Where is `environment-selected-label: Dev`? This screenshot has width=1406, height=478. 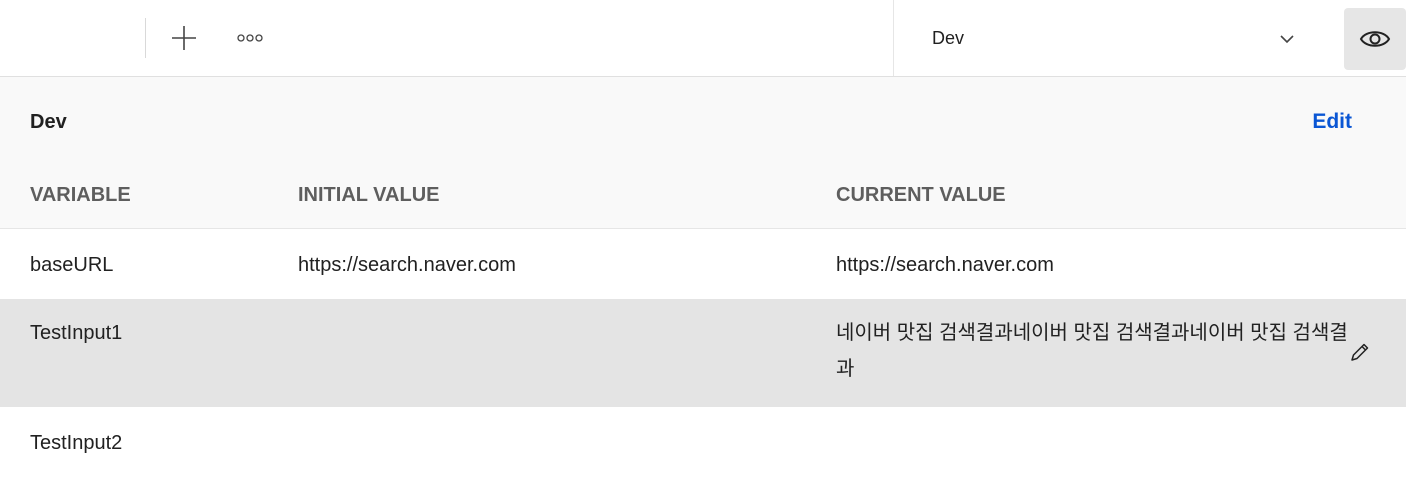 environment-selected-label: Dev is located at coordinates (948, 38).